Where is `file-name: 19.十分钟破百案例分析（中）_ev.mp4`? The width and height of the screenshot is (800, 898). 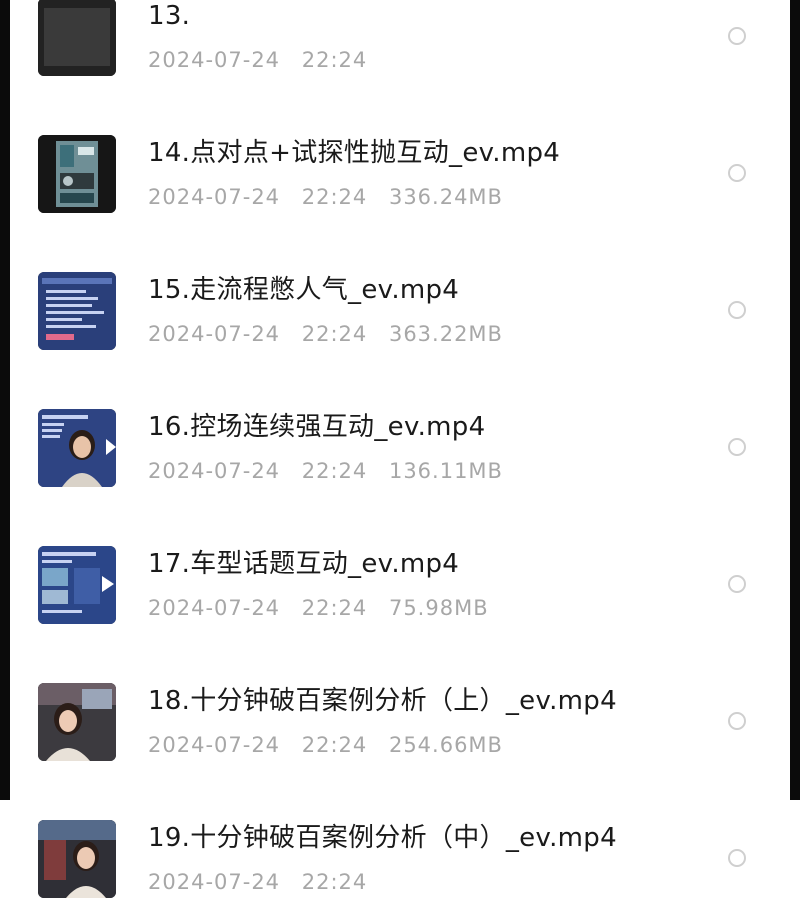 file-name: 19.十分钟破百案例分析（中）_ev.mp4 is located at coordinates (382, 838).